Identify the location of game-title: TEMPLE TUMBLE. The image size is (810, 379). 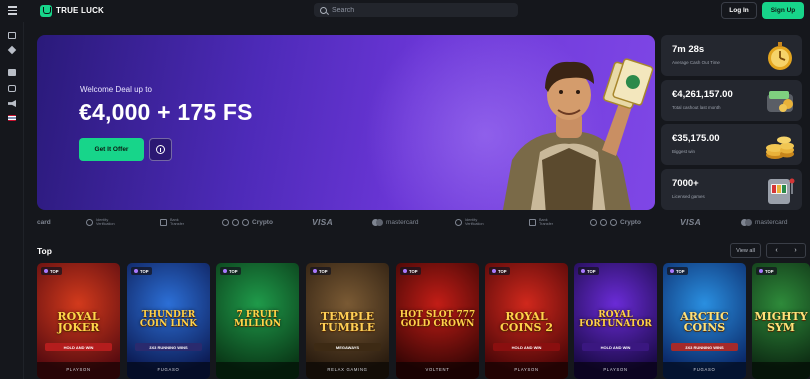
(347, 322).